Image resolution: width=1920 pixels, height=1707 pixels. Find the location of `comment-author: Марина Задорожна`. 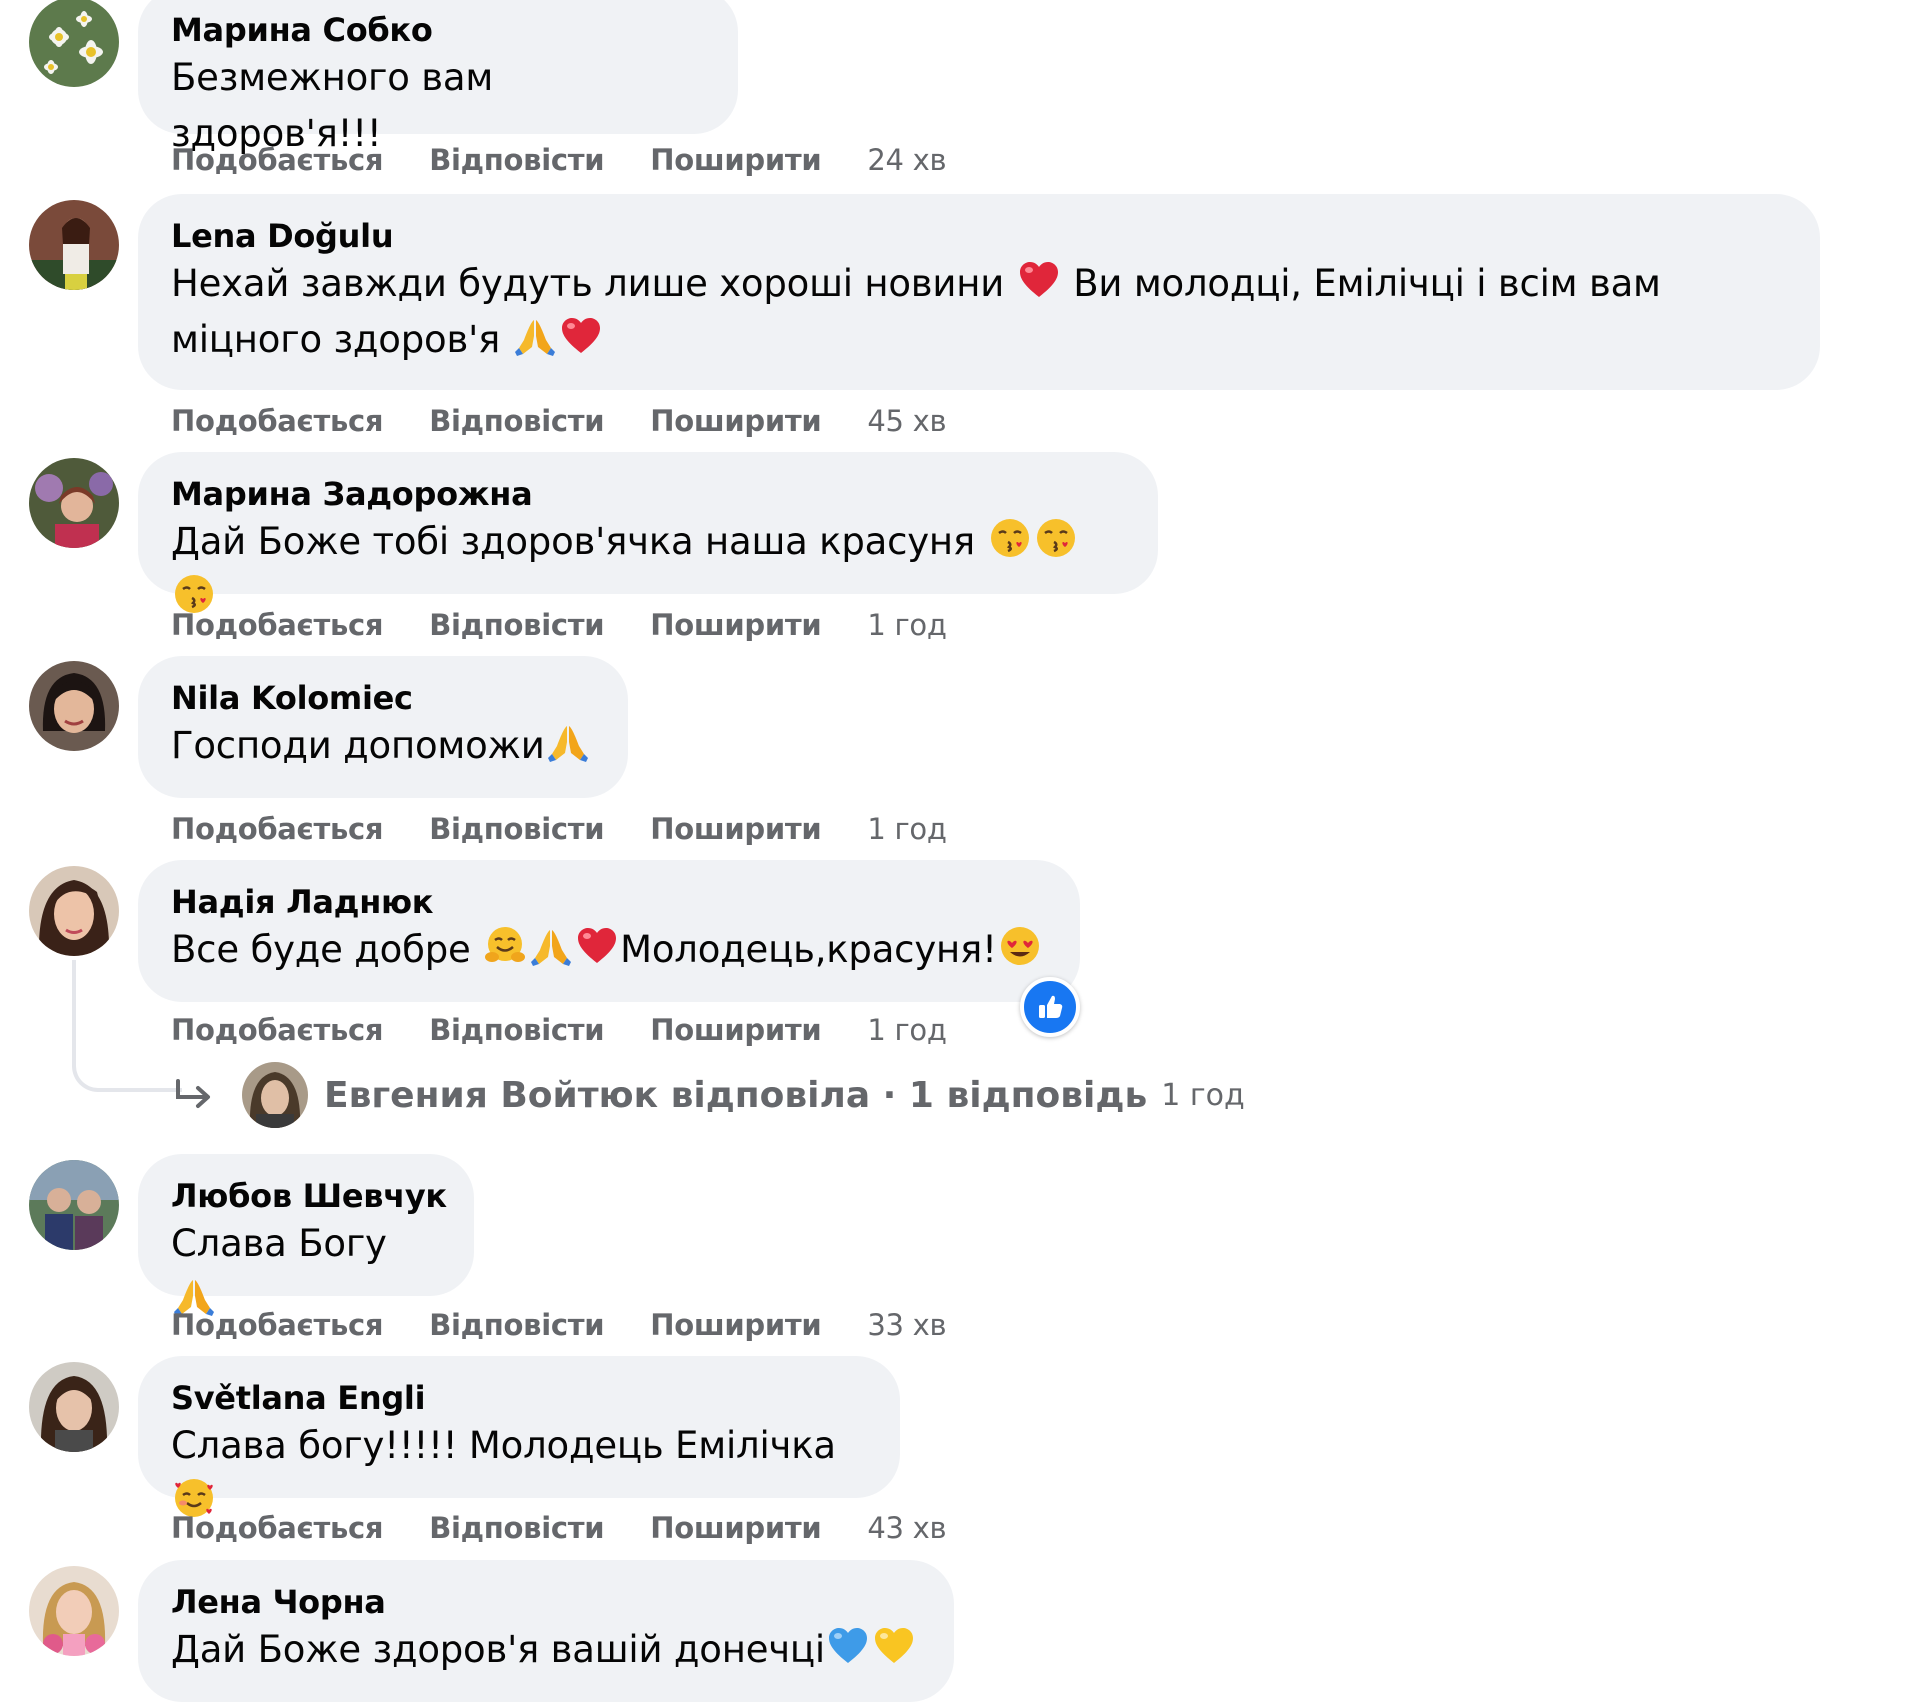

comment-author: Марина Задорожна is located at coordinates (647, 494).